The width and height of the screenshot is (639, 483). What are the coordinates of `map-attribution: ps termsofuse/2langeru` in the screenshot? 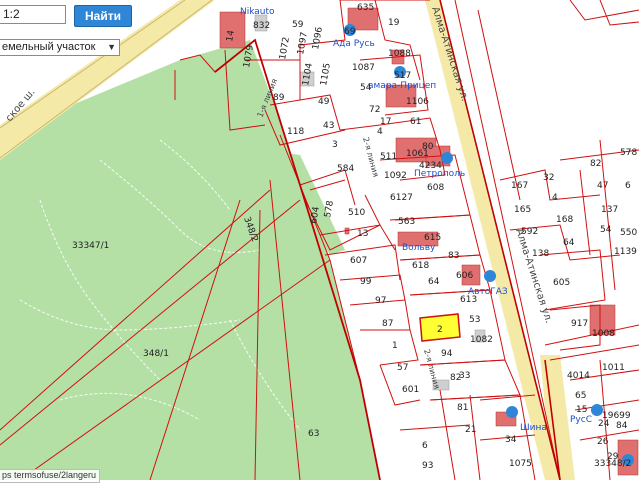 It's located at (50, 476).